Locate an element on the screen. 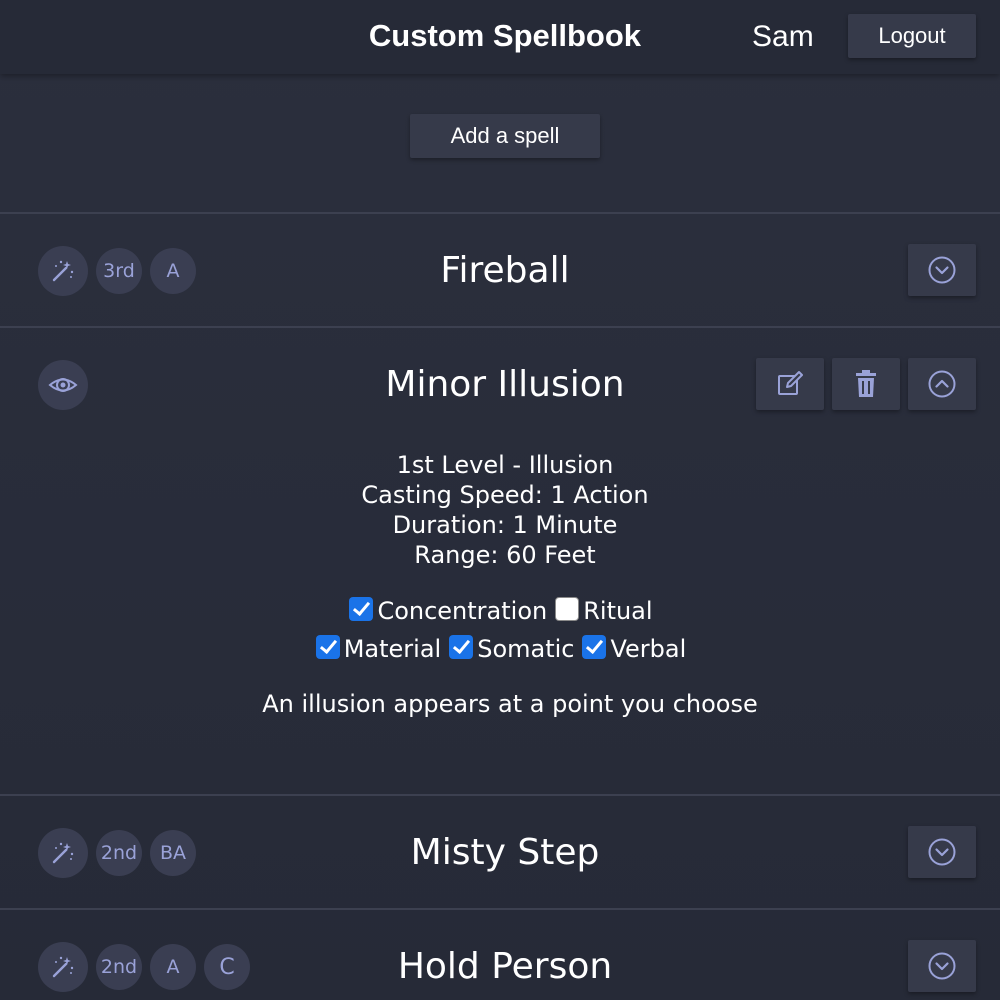  flags-row-1: Concentration Ritual is located at coordinates (500, 611).